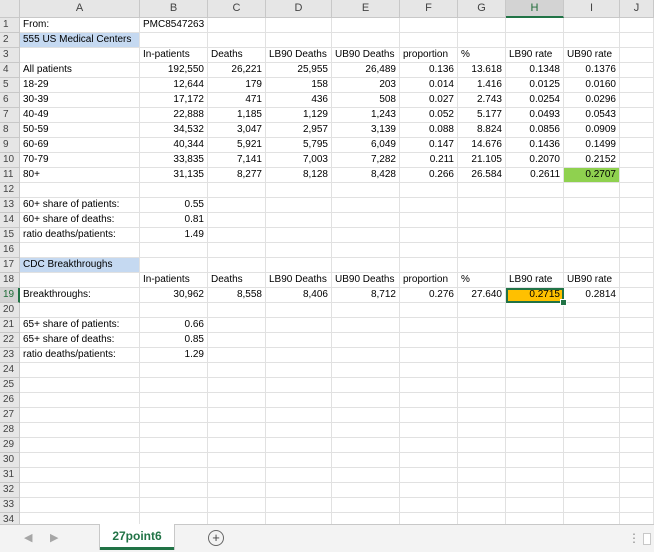 Image resolution: width=654 pixels, height=552 pixels. I want to click on cell-d34, so click(299, 518).